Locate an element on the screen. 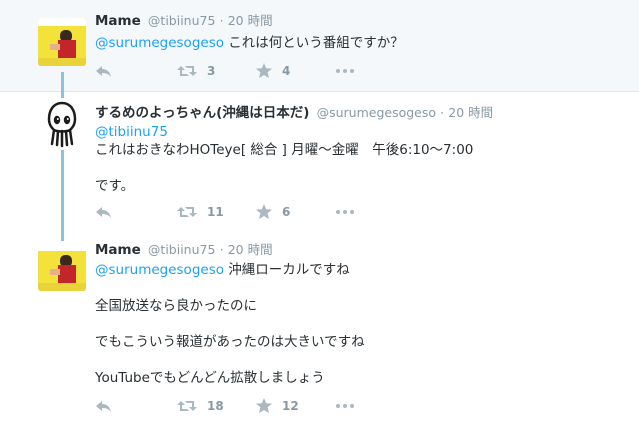 The width and height of the screenshot is (639, 424). tweet-actions: 11 6 is located at coordinates (235, 212).